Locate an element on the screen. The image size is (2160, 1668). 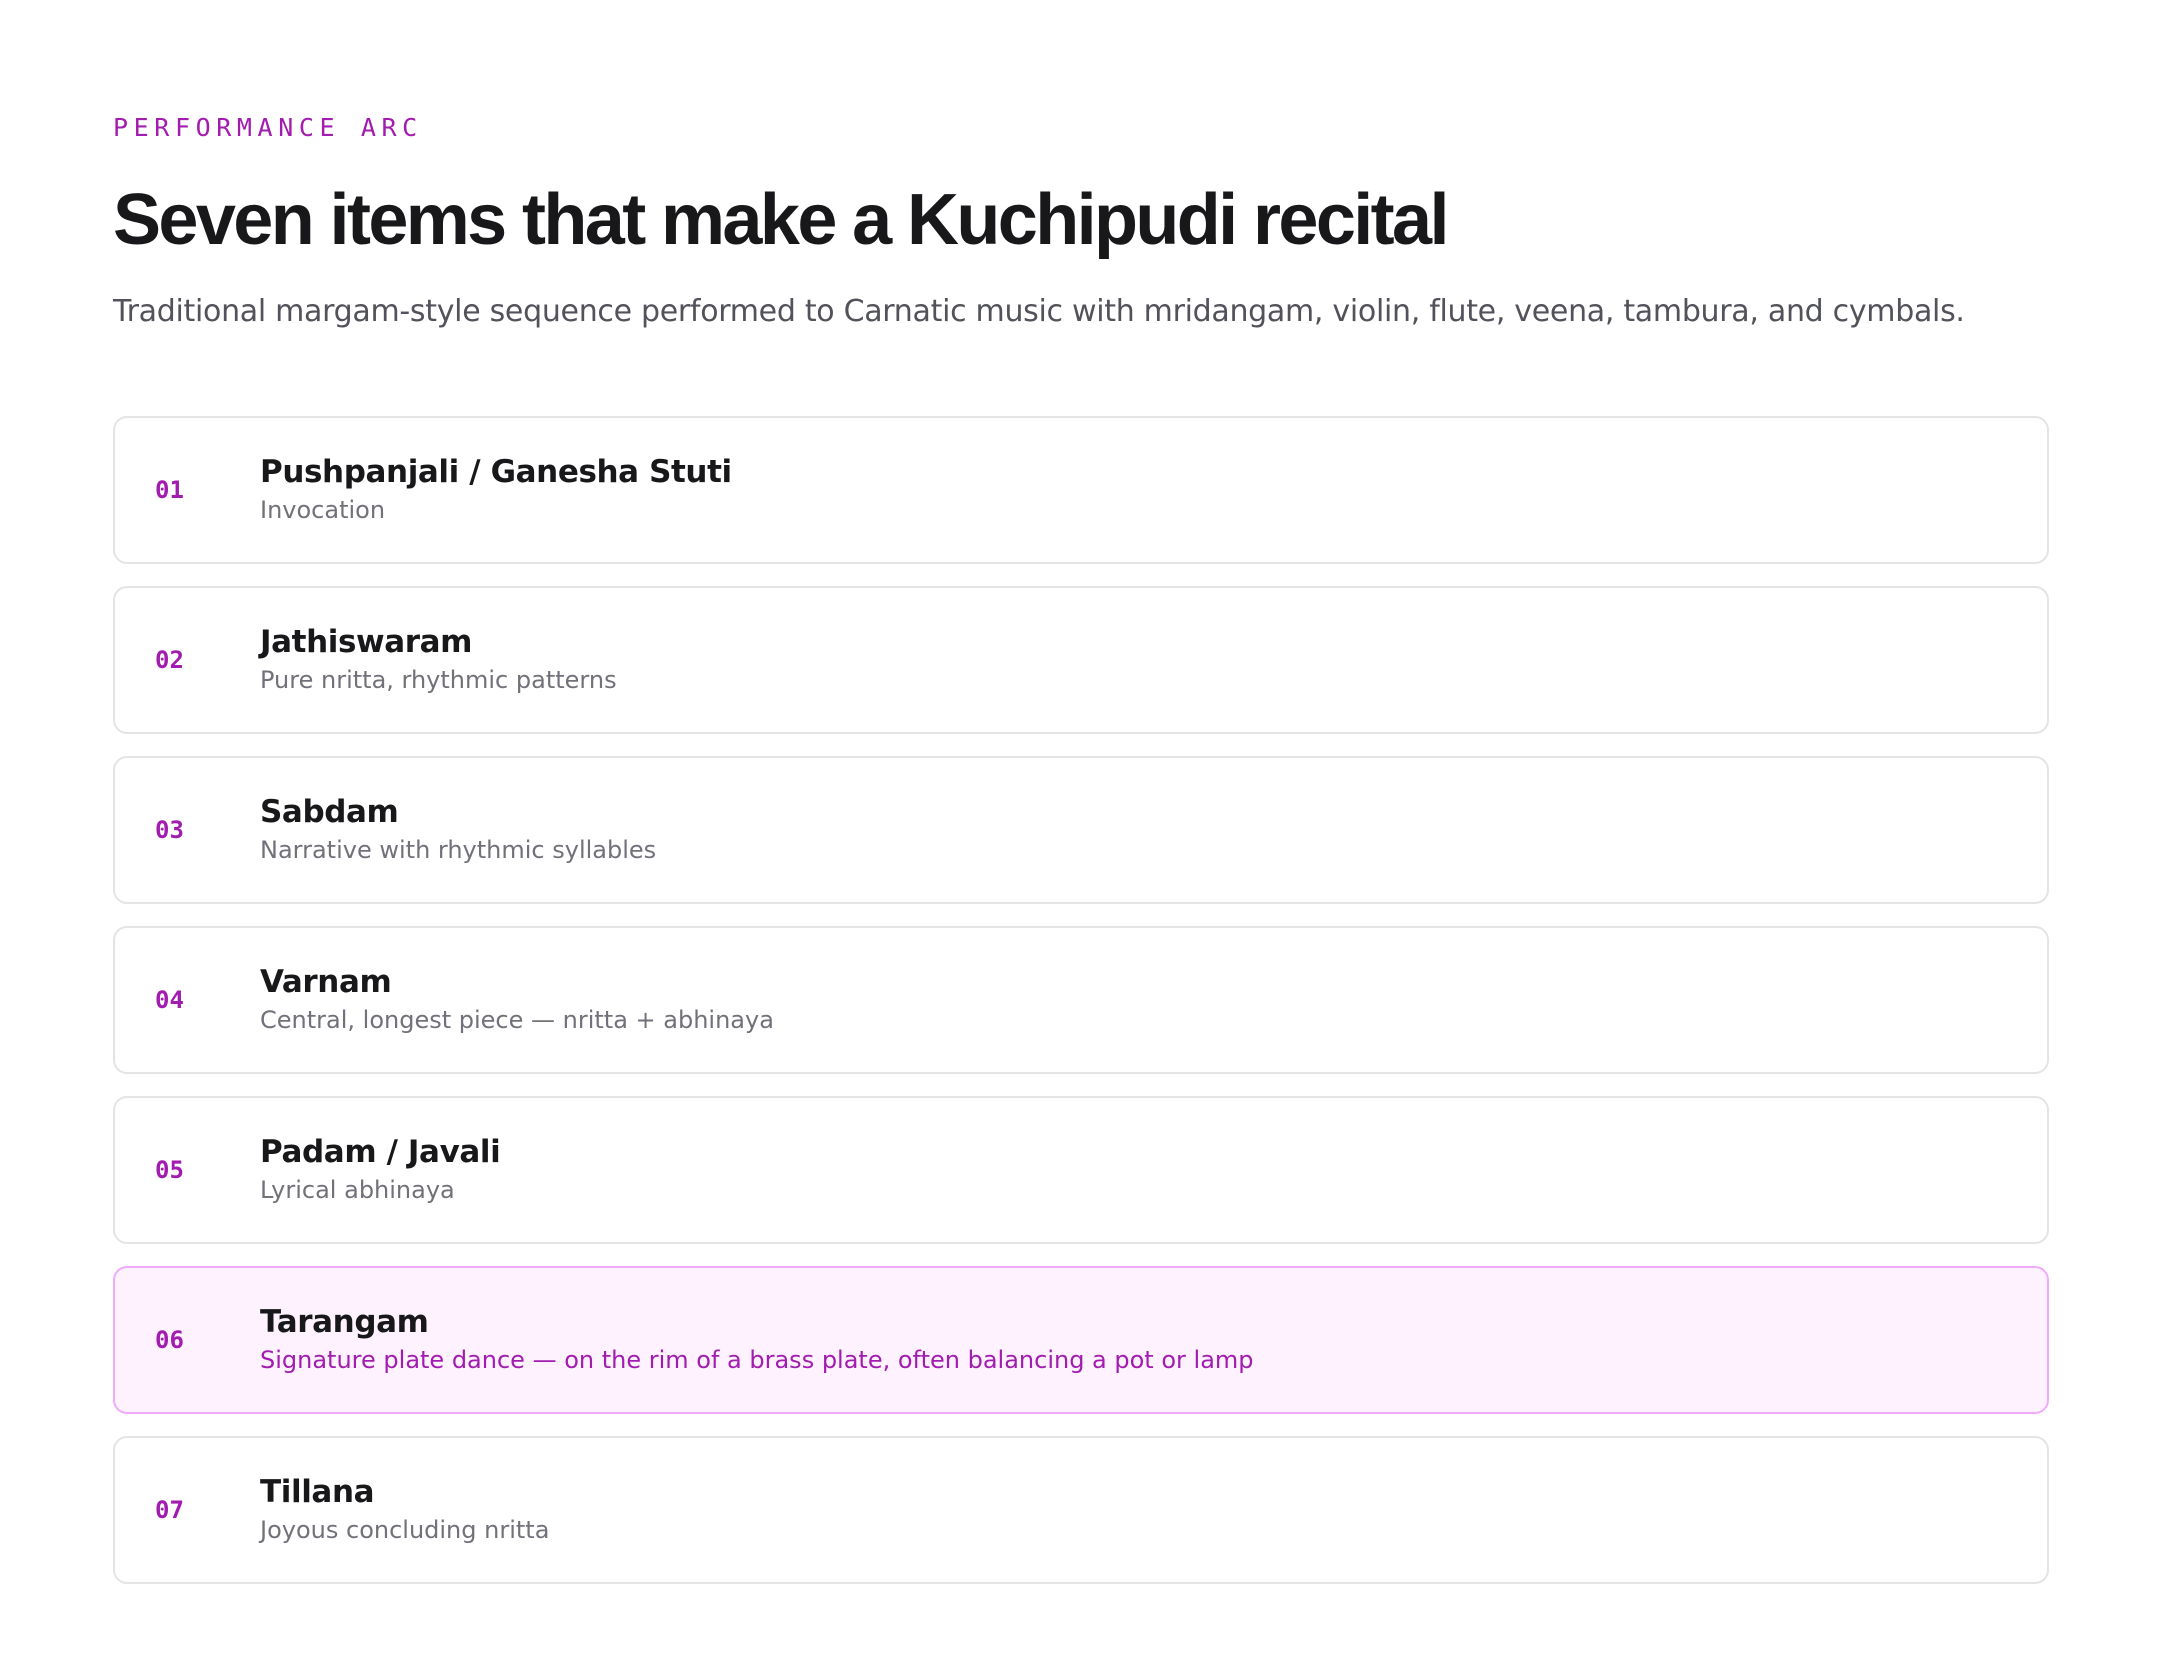
item-text: Padam / Javali Lyrical abhinaya is located at coordinates (380, 1169).